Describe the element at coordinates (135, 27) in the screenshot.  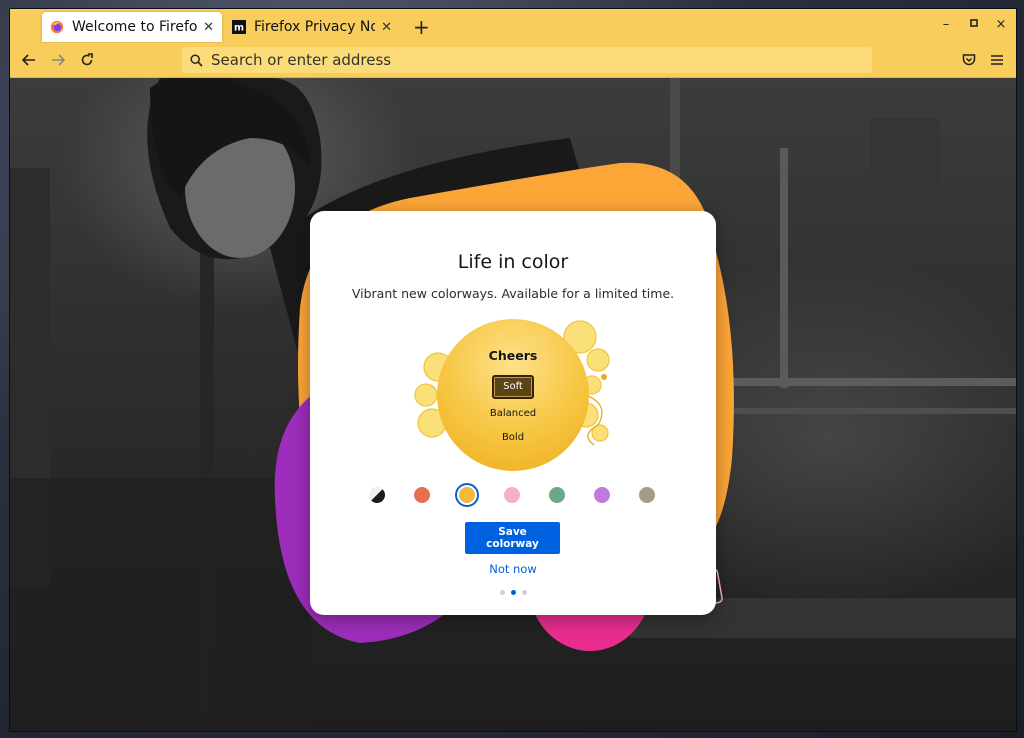
I see `tab-title: Welcome to Firefox` at that location.